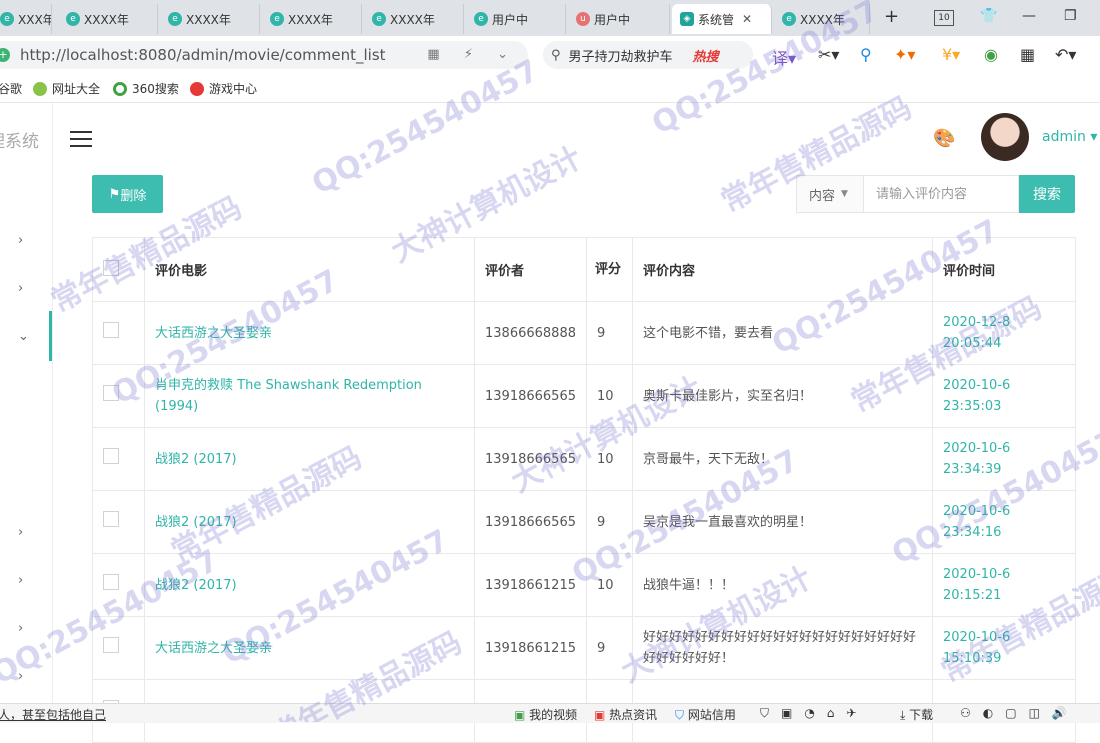 Image resolution: width=1100 pixels, height=743 pixels. I want to click on username: admin ▾, so click(1069, 137).